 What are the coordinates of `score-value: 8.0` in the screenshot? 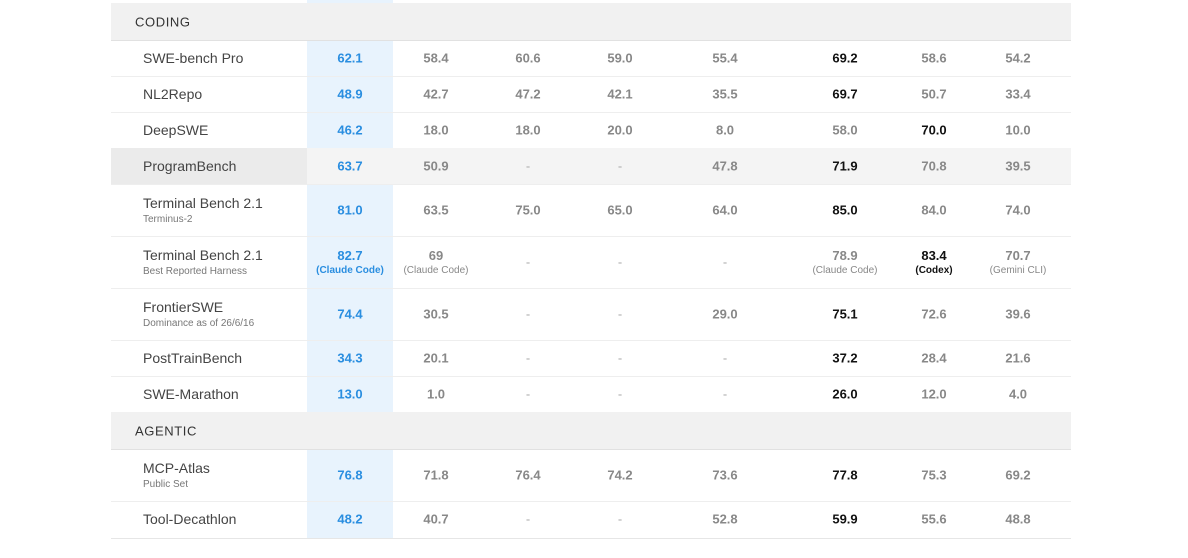 It's located at (725, 130).